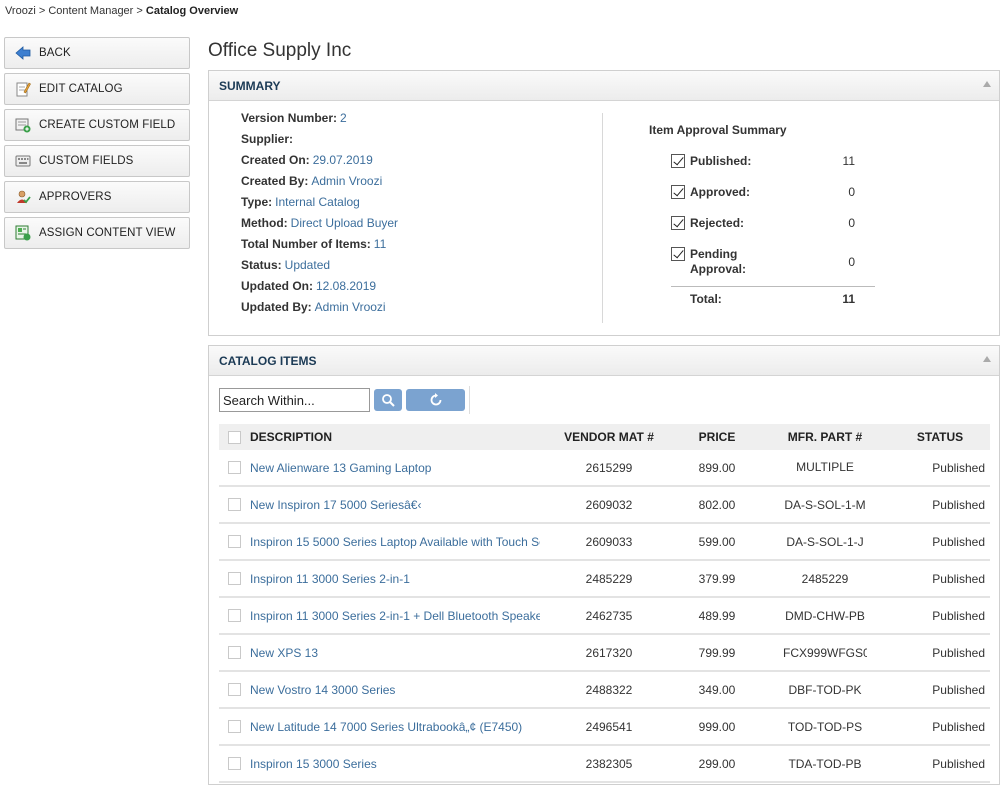  What do you see at coordinates (319, 163) in the screenshot?
I see `summary-field: Created On: 29.07.2019` at bounding box center [319, 163].